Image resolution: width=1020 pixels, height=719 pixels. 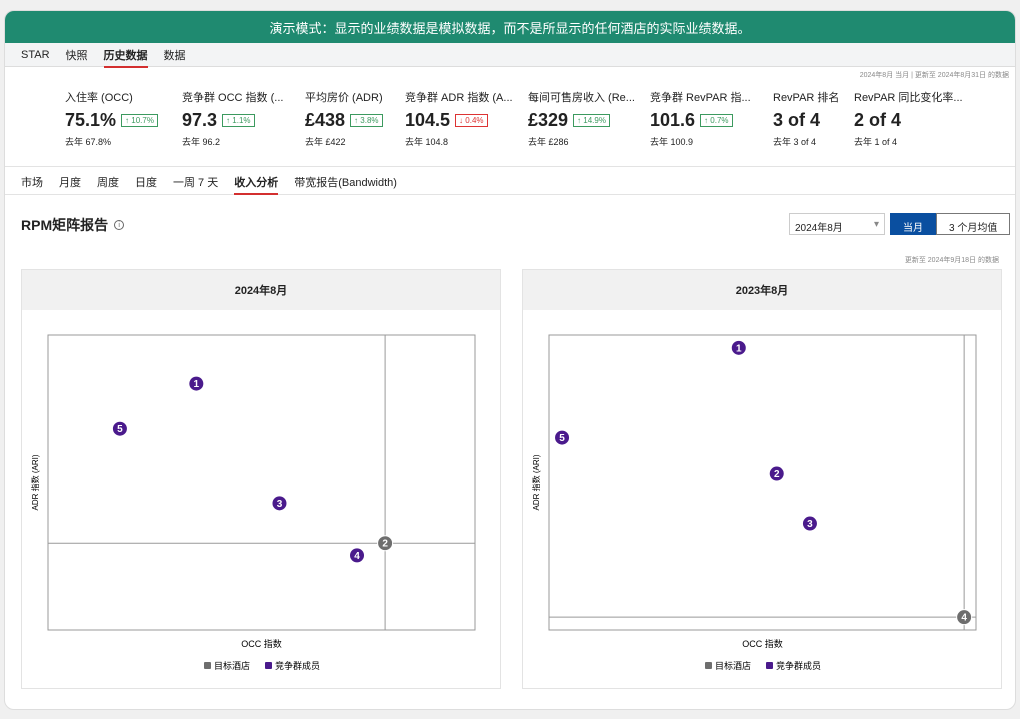 I want to click on kpi-value-row: 97.3 ↑ 1.1%, so click(x=232, y=120).